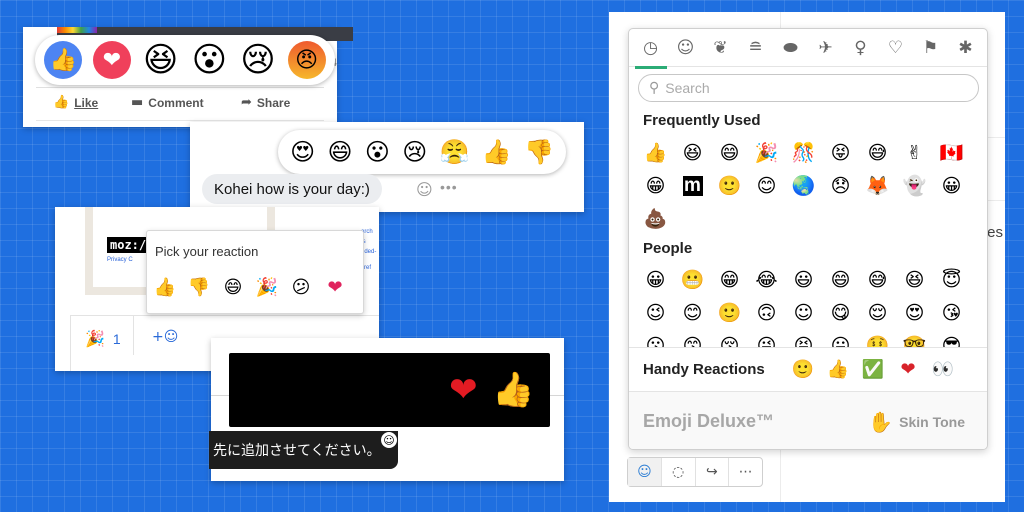 The width and height of the screenshot is (1024, 512). What do you see at coordinates (650, 53) in the screenshot?
I see `clock-icon: ◷` at bounding box center [650, 53].